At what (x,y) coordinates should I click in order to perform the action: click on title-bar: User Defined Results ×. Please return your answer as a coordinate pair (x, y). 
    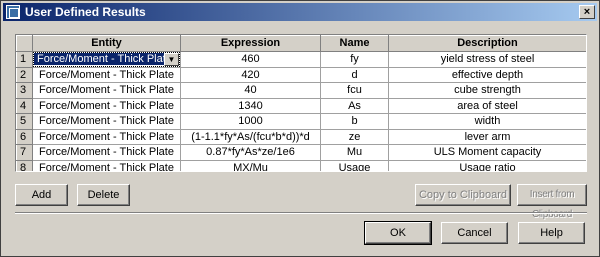
    Looking at the image, I should click on (300, 12).